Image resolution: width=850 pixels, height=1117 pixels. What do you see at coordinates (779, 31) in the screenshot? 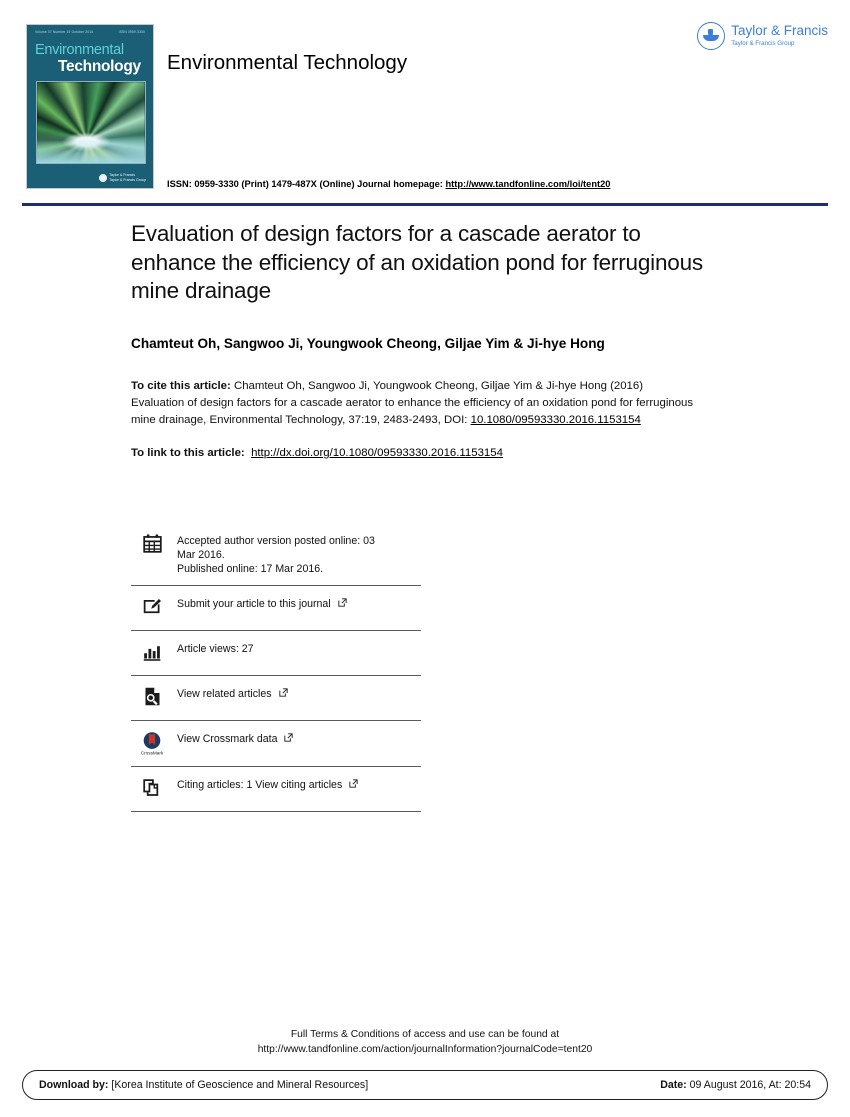
I see `taylor-francis-name: Taylor & Francis` at bounding box center [779, 31].